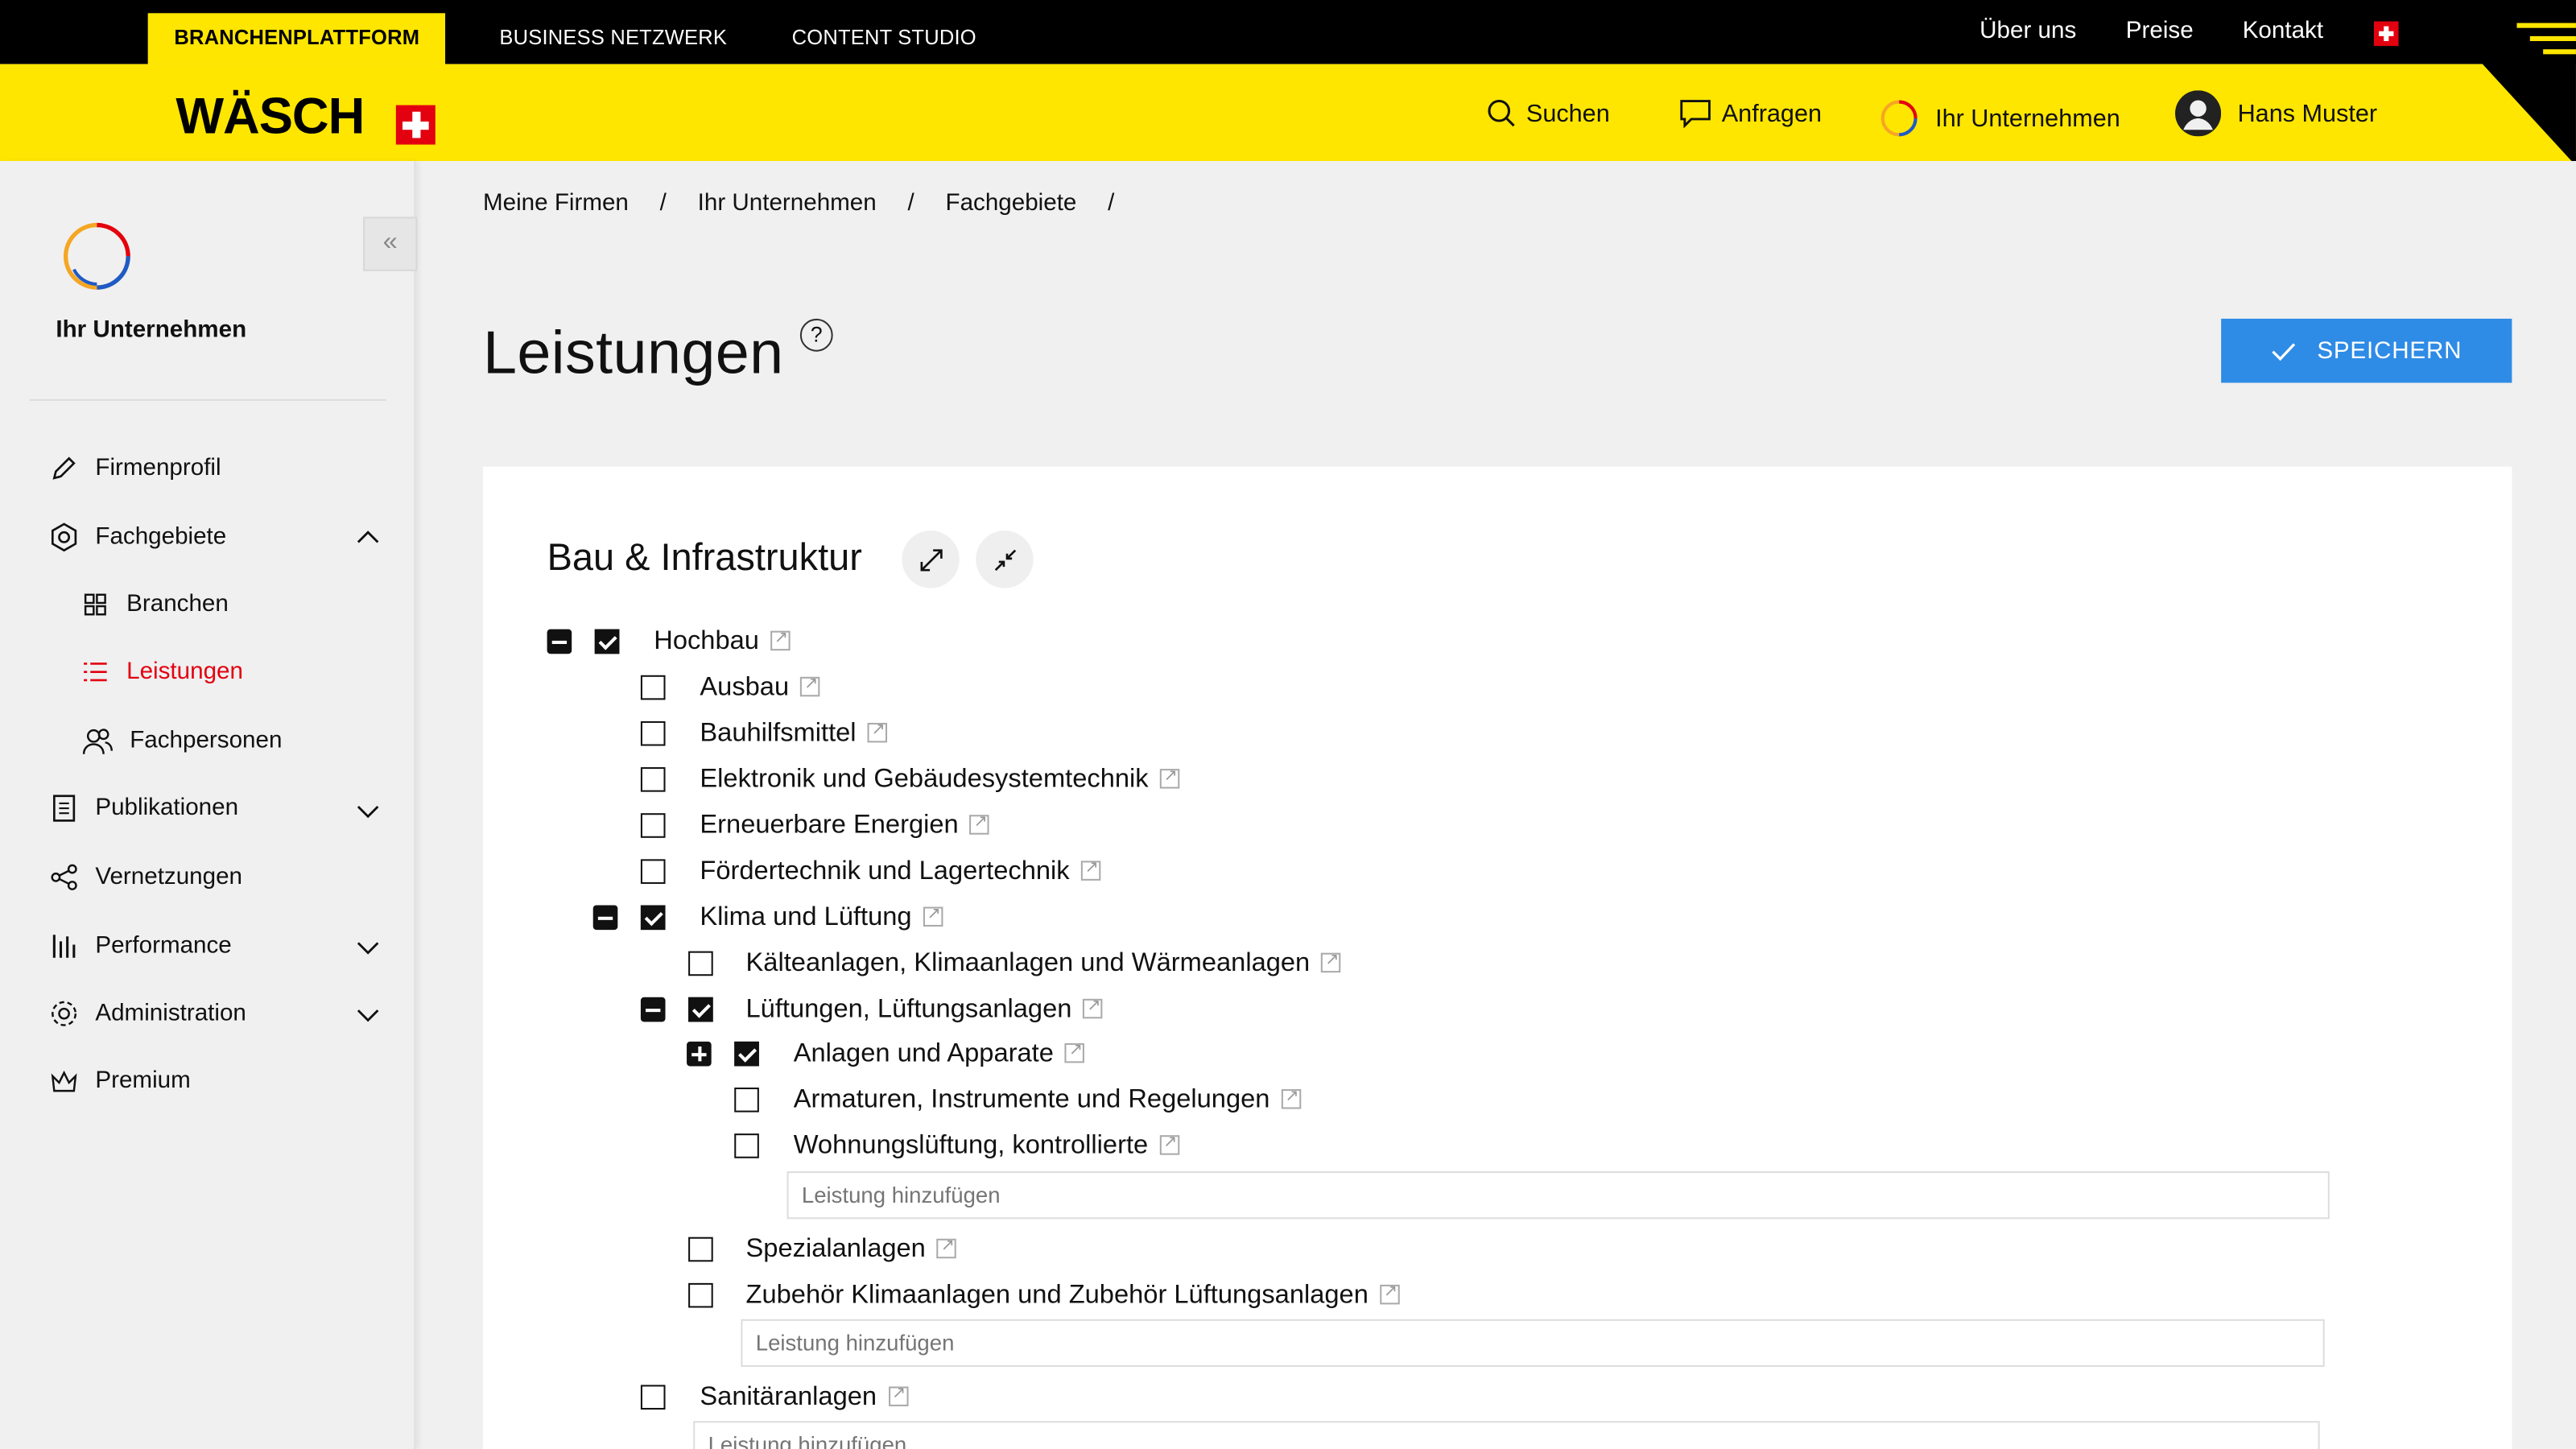  I want to click on sidebar-item-vernetzungen: Vernetzungen, so click(145, 877).